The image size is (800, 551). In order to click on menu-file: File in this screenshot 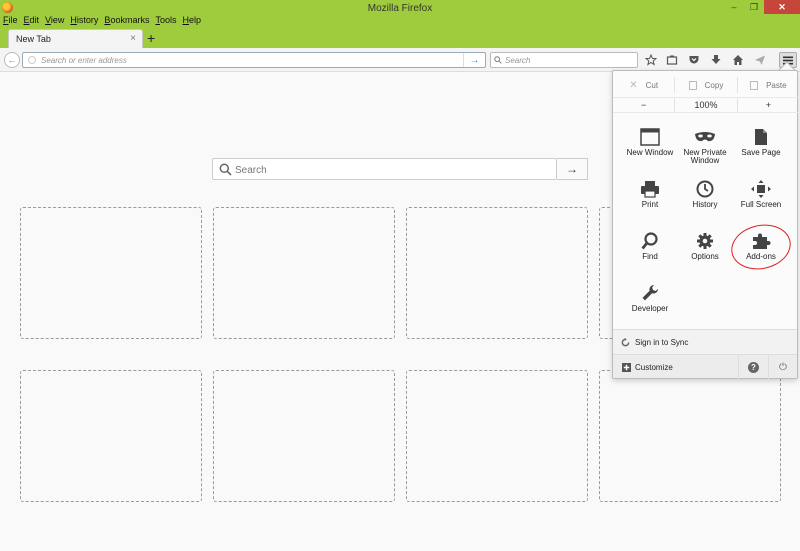, I will do `click(10, 20)`.